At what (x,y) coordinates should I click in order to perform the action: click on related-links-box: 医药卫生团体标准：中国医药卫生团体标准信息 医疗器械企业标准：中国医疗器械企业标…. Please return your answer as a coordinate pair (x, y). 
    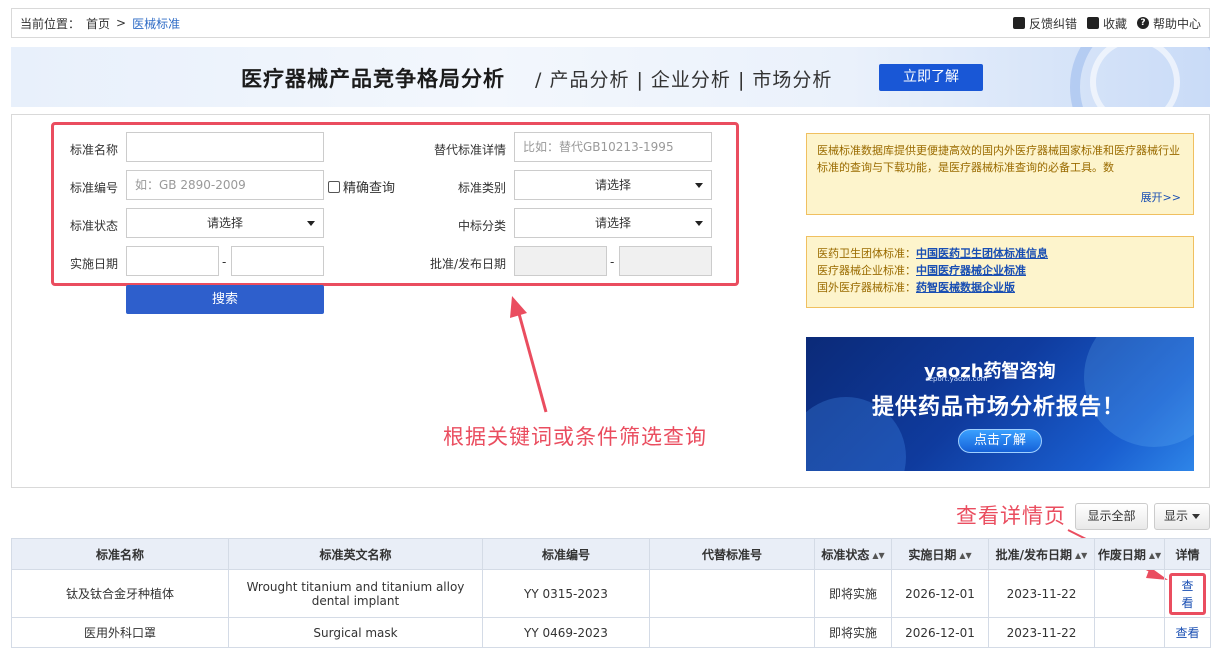
    Looking at the image, I should click on (1000, 272).